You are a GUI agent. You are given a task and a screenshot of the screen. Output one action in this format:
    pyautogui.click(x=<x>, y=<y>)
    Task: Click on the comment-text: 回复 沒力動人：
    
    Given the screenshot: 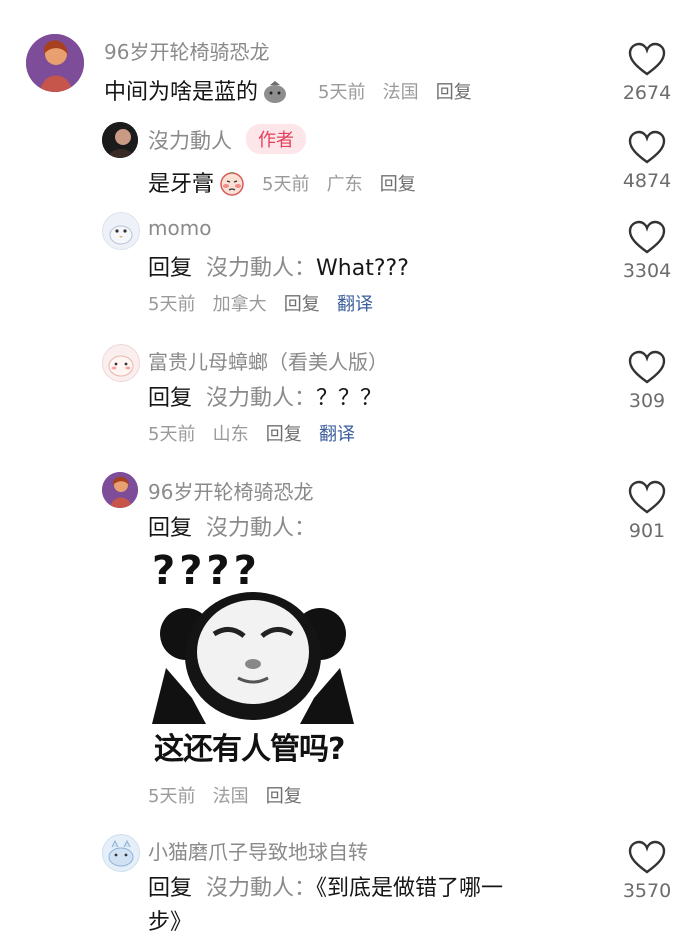 What is the action you would take?
    pyautogui.click(x=232, y=526)
    